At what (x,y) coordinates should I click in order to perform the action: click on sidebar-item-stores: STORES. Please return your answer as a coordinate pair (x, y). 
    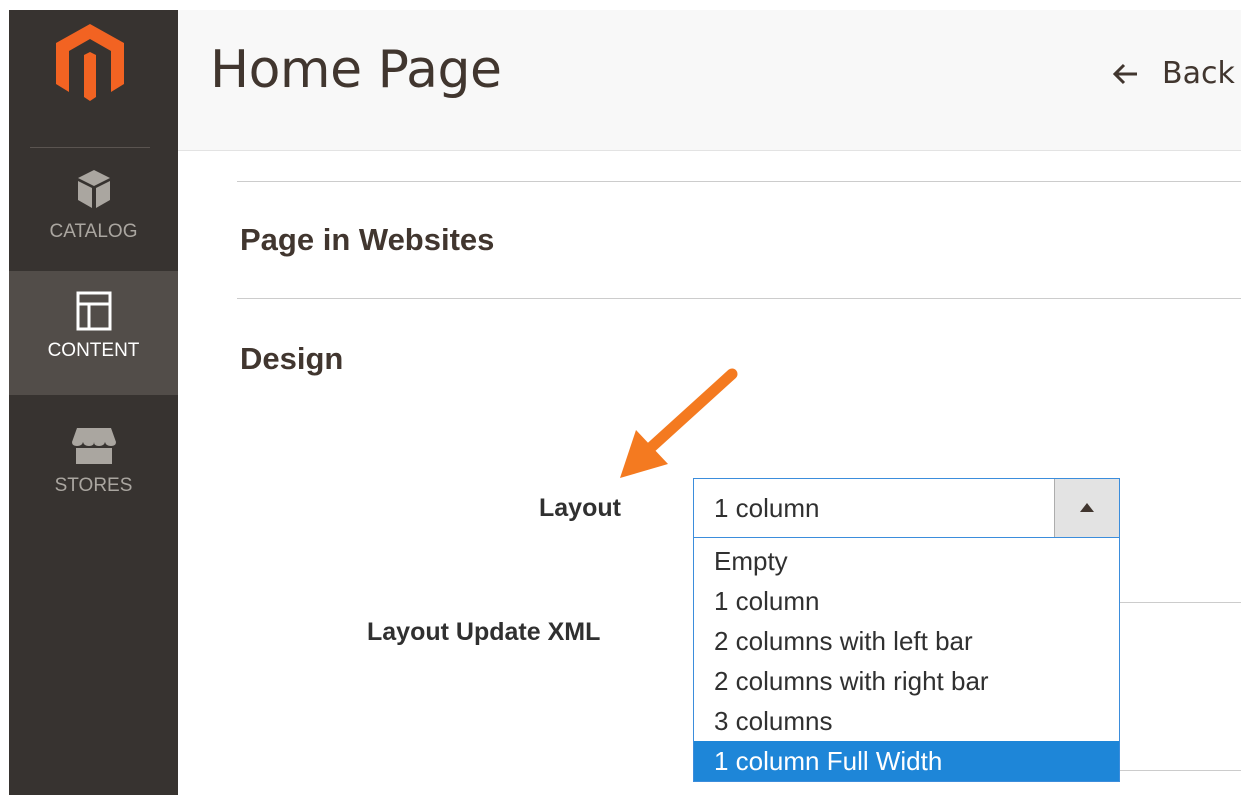
    Looking at the image, I should click on (93, 468).